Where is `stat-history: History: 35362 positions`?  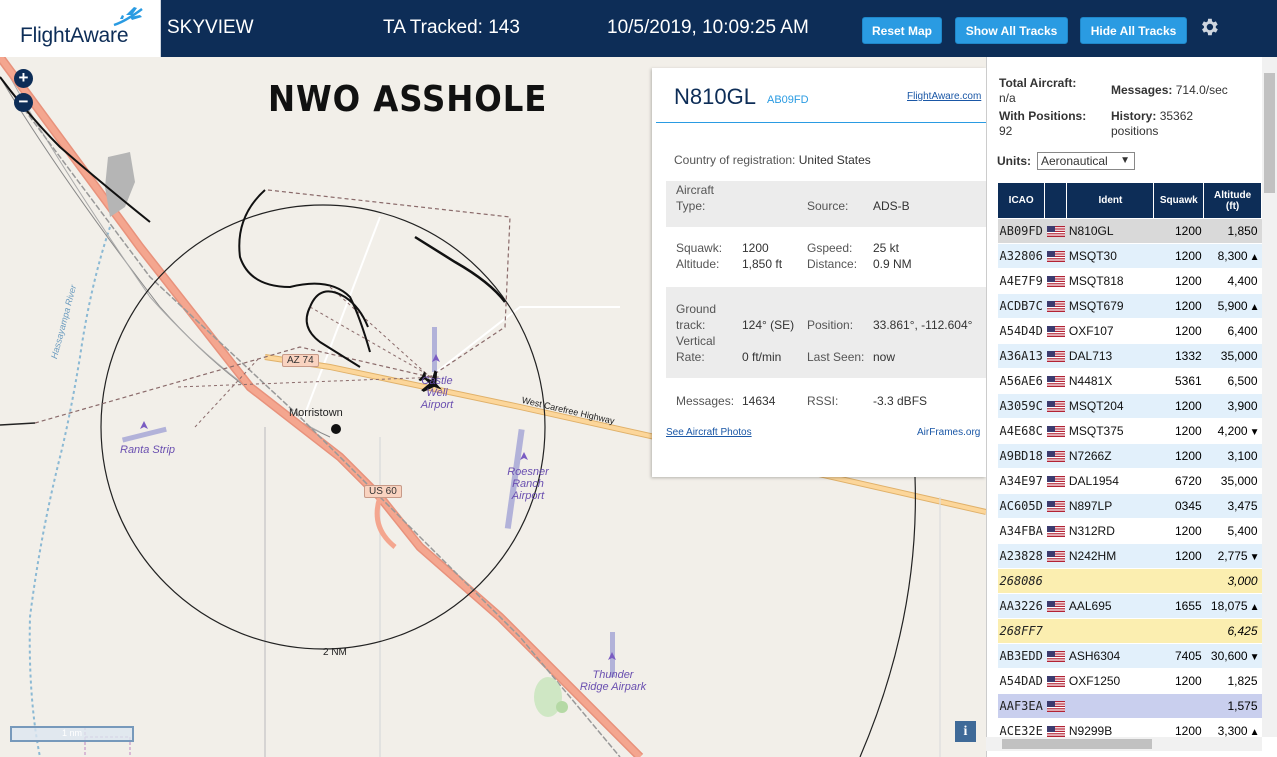
stat-history: History: 35362 positions is located at coordinates (1152, 124).